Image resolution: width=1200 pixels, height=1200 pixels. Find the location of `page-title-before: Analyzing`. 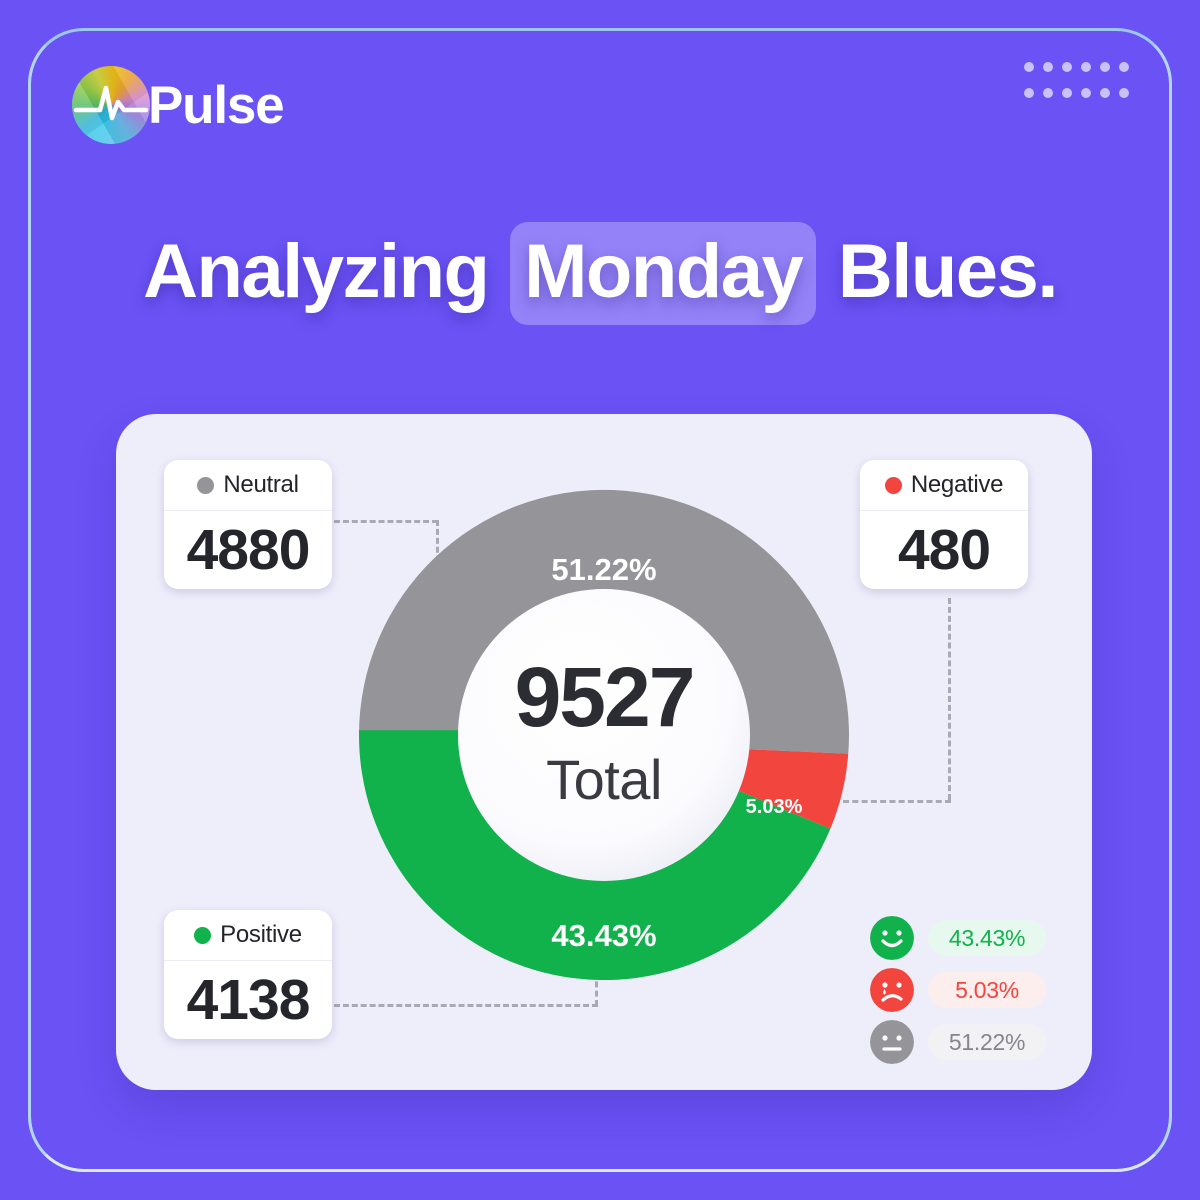

page-title-before: Analyzing is located at coordinates (316, 271).